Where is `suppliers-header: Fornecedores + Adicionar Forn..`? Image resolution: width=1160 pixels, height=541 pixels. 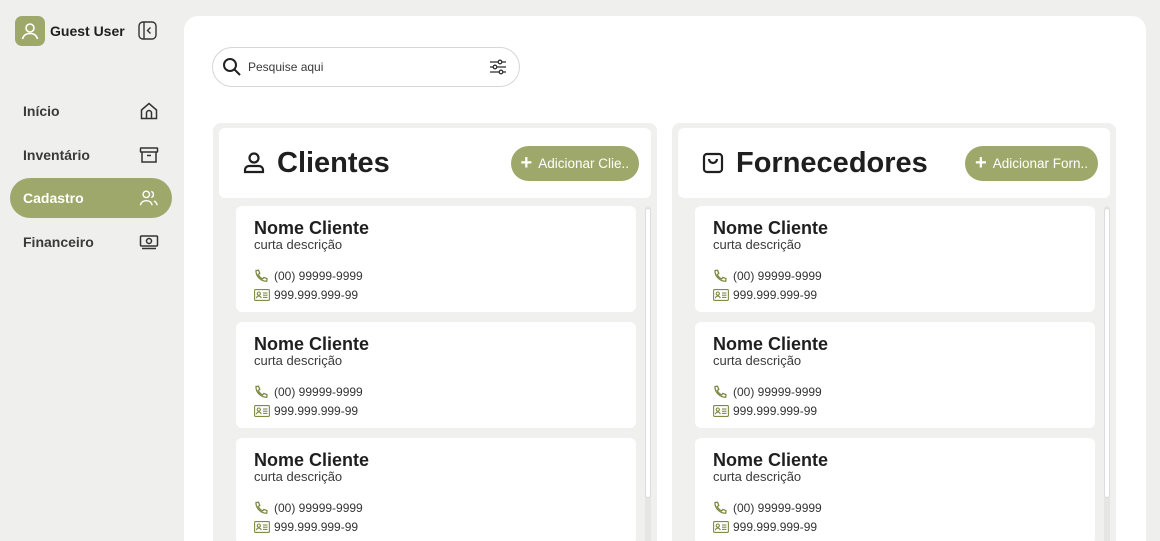 suppliers-header: Fornecedores + Adicionar Forn.. is located at coordinates (894, 163).